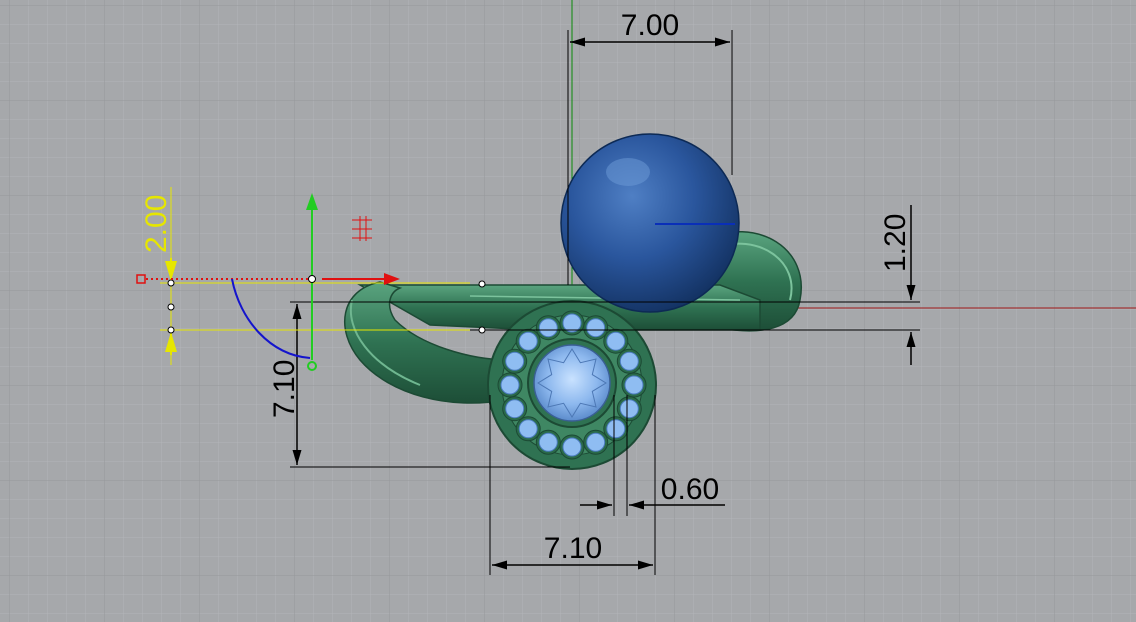 The width and height of the screenshot is (1136, 622). I want to click on gumball-height-label: 2.00, so click(156, 224).